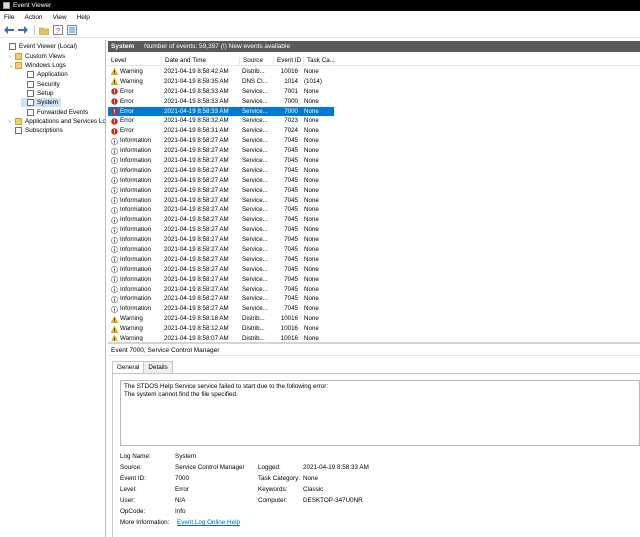 This screenshot has width=640, height=537. What do you see at coordinates (127, 131) in the screenshot?
I see `level-text: Error` at bounding box center [127, 131].